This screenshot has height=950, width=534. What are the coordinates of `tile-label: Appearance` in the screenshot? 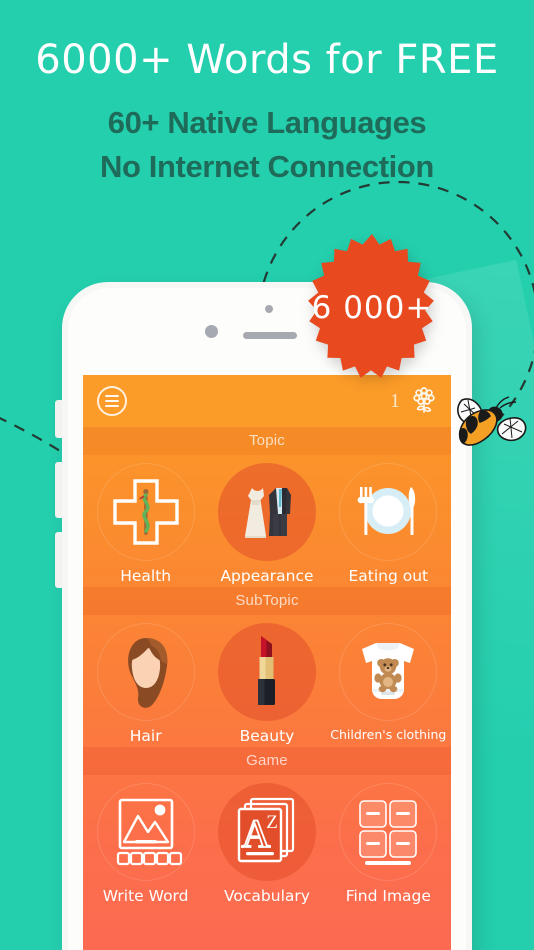 It's located at (267, 576).